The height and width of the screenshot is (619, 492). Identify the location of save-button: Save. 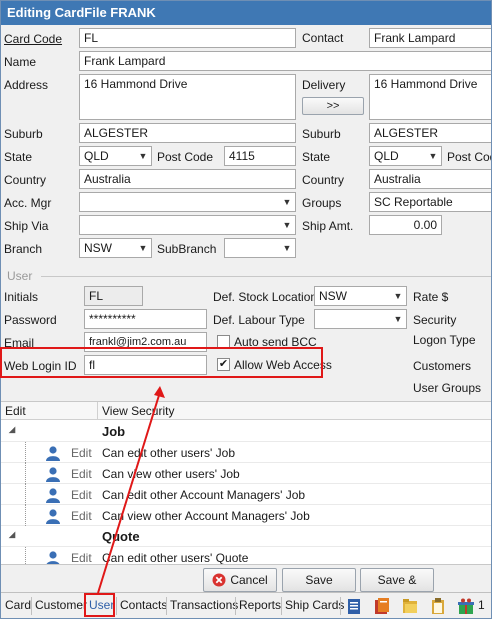
(319, 580).